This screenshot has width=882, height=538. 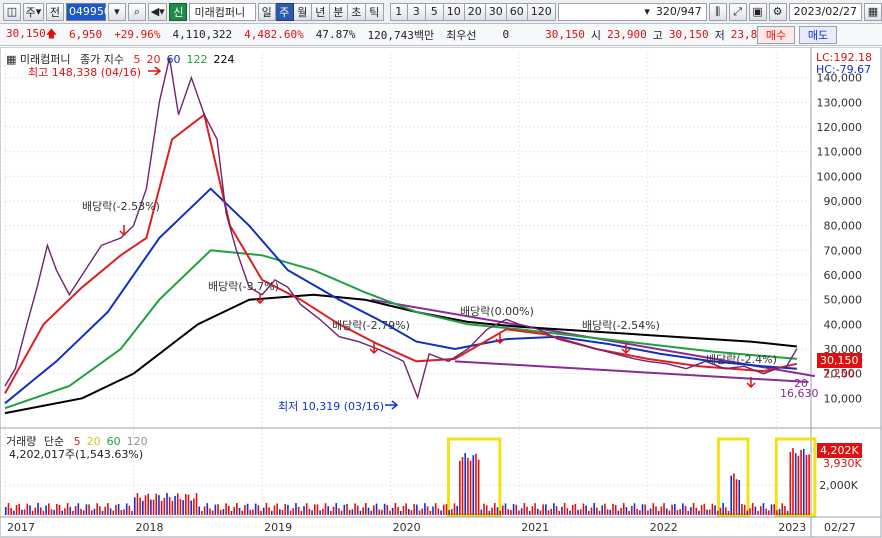 I want to click on draw-icon: ⤢, so click(x=737, y=11).